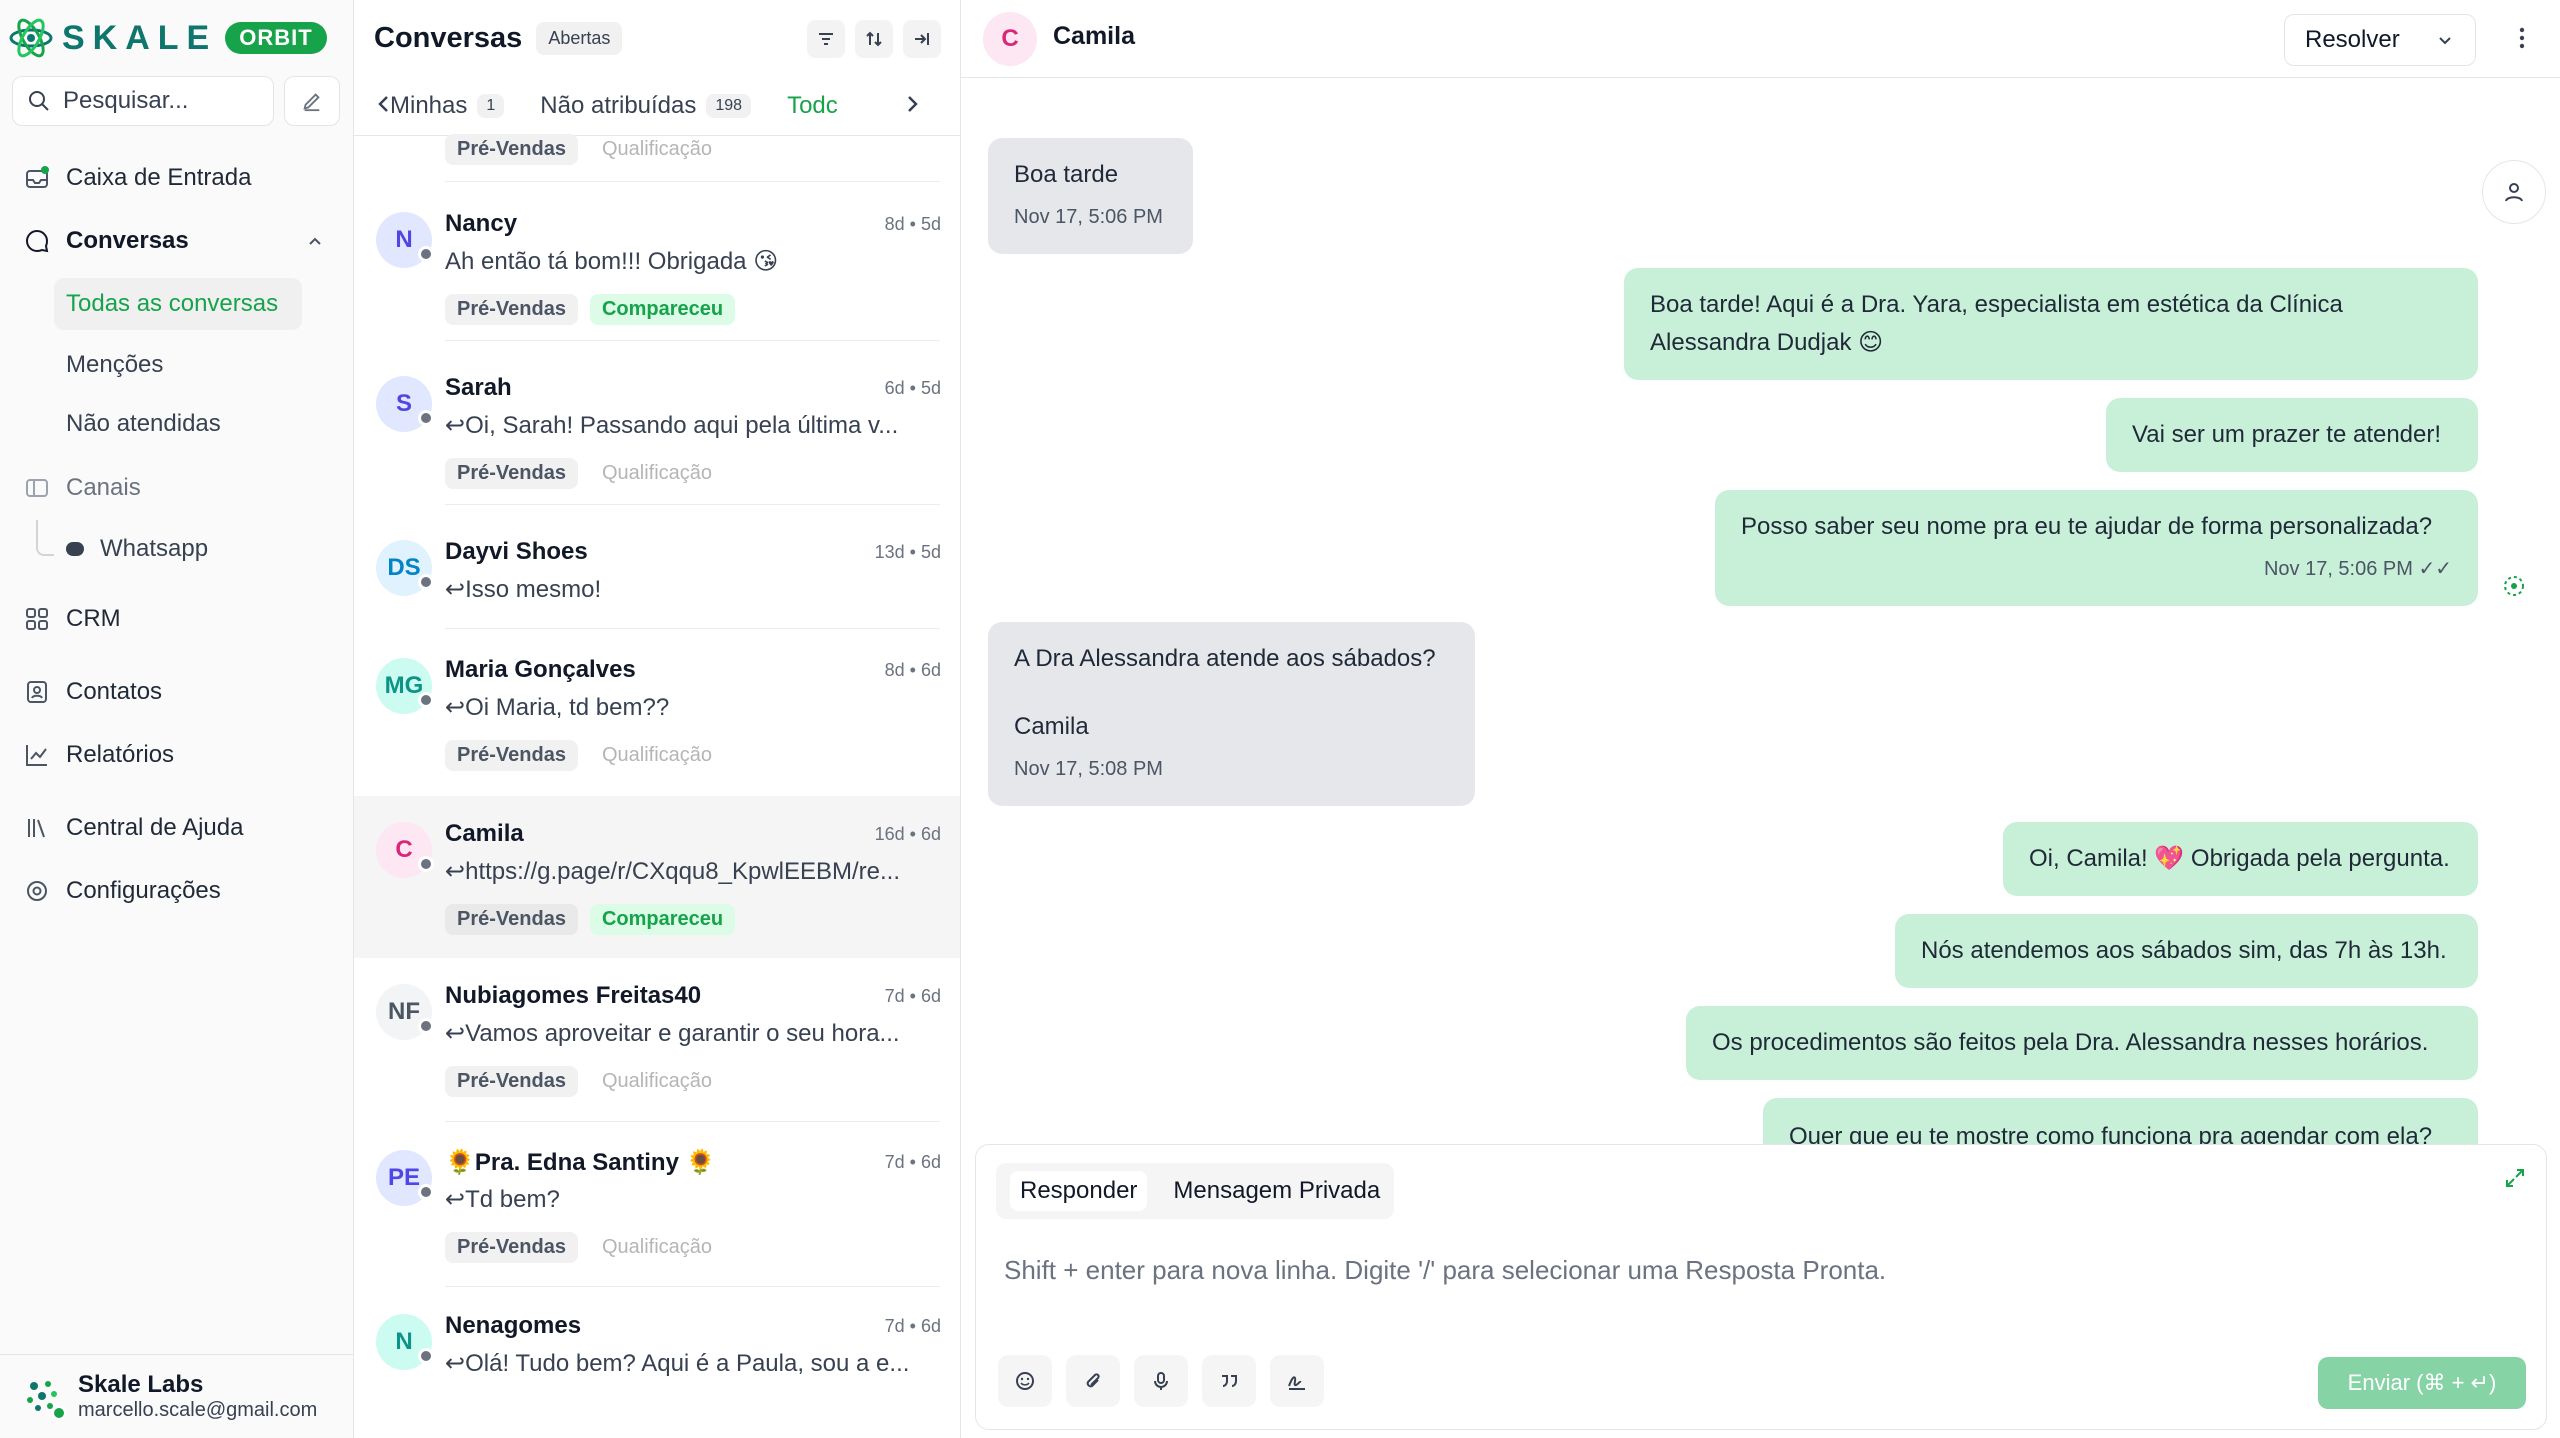 Image resolution: width=2560 pixels, height=1438 pixels. I want to click on resolve-button: Resolver, so click(2380, 40).